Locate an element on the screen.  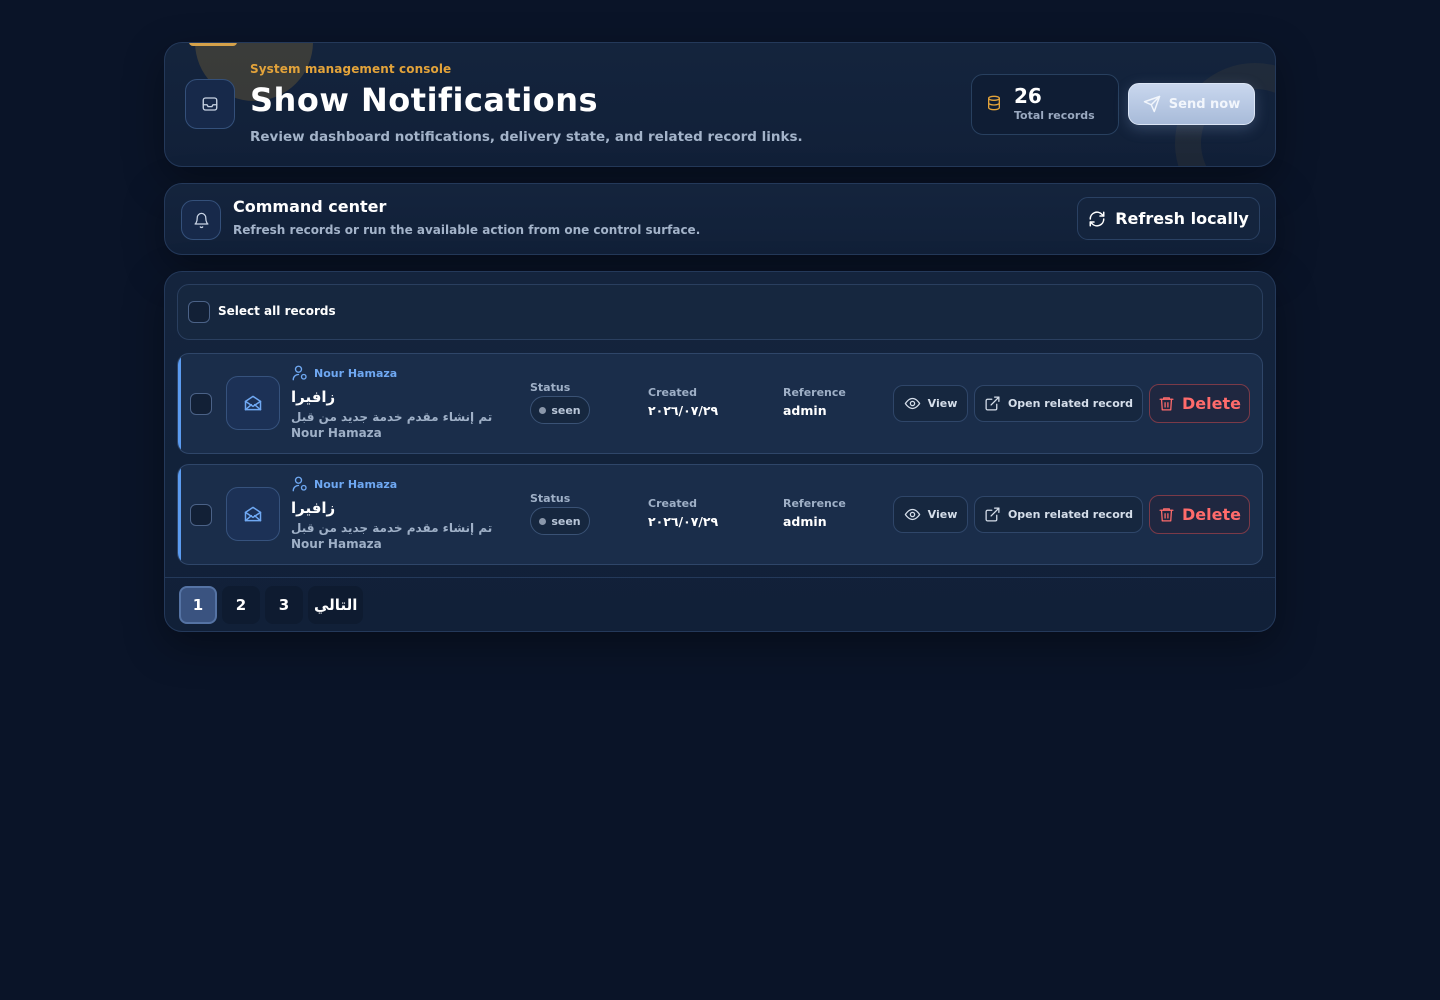
accent-tab is located at coordinates (213, 44).